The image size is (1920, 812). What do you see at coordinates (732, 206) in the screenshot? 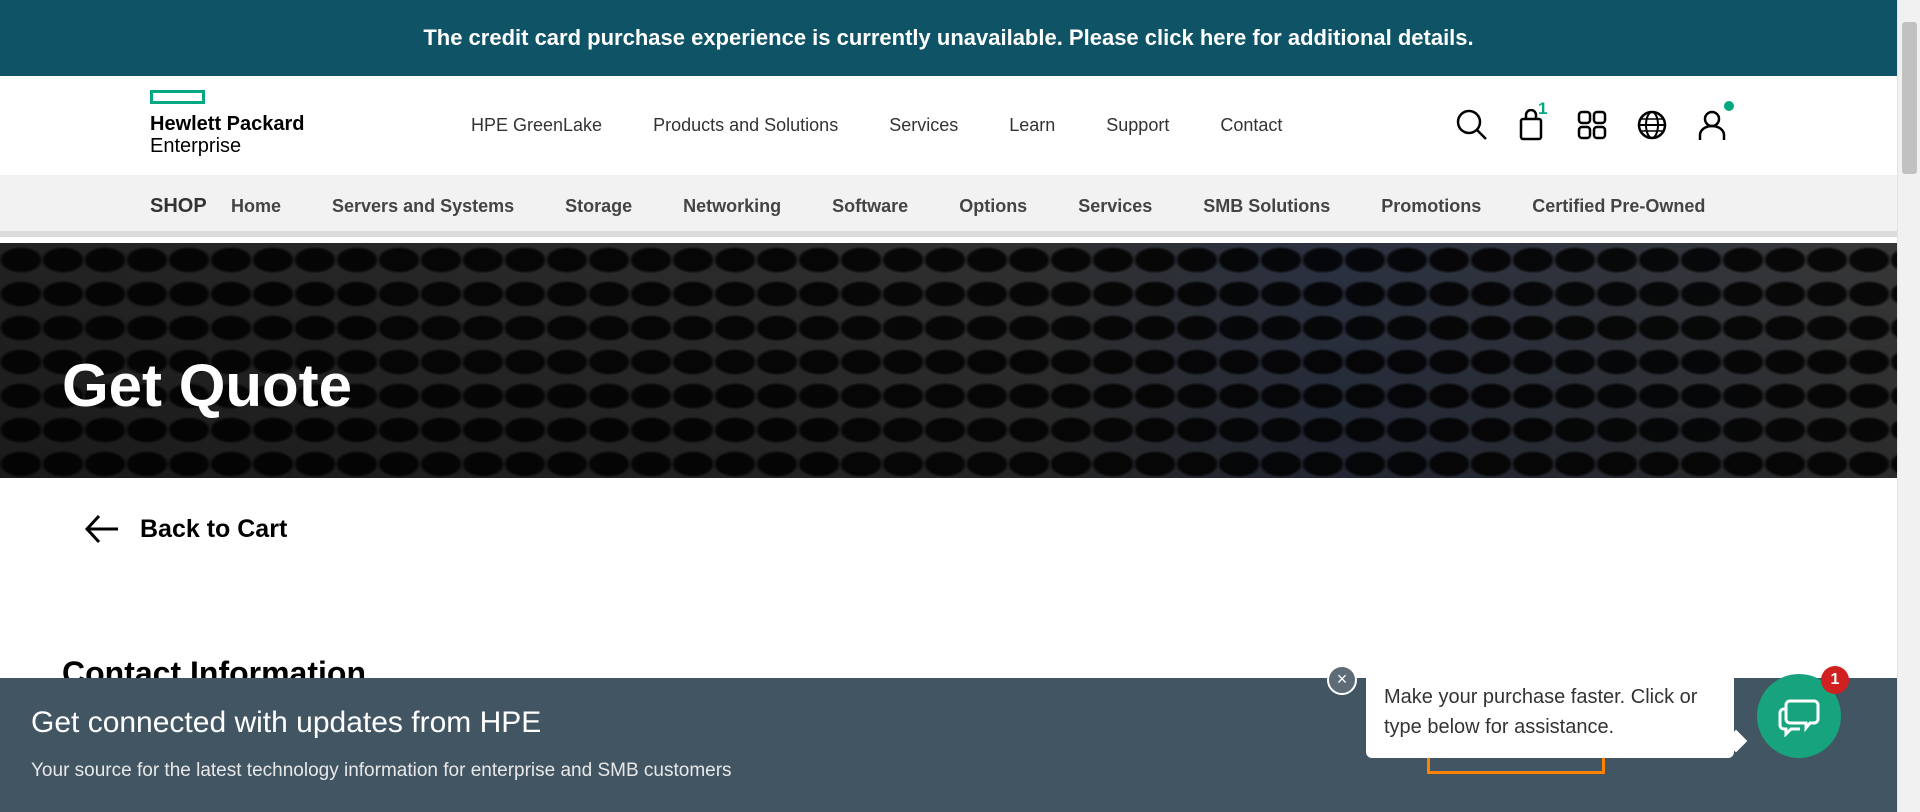
I see `shop-item-networking: Networking` at bounding box center [732, 206].